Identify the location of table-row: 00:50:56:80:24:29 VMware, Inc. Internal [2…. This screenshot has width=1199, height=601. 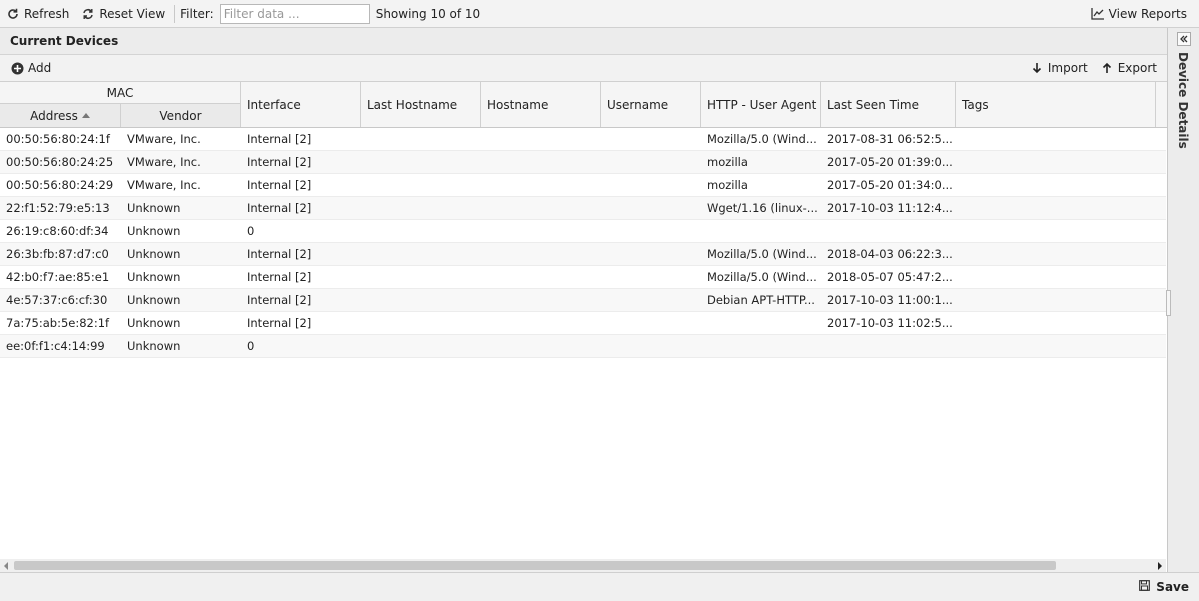
(583, 185).